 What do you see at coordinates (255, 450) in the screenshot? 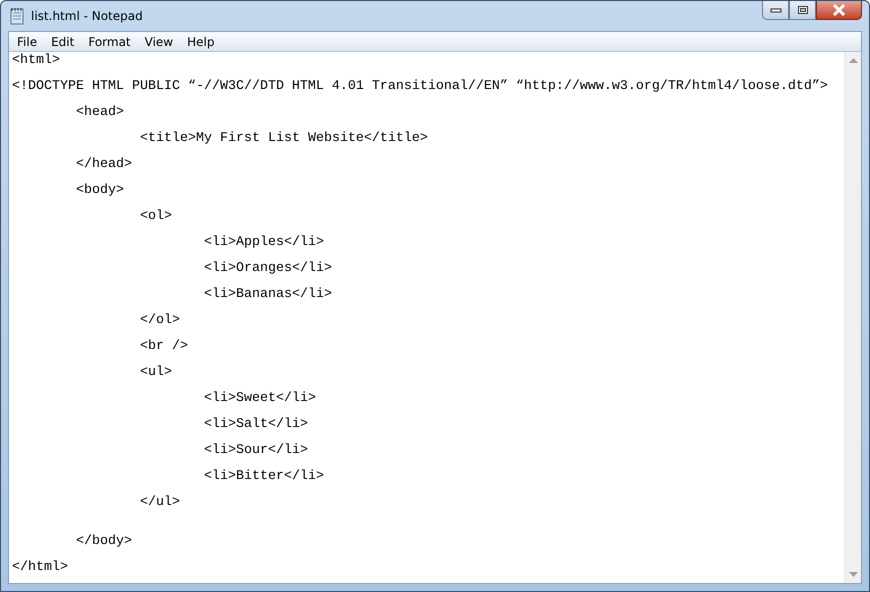
I see `code-line: <li>Sour</li>` at bounding box center [255, 450].